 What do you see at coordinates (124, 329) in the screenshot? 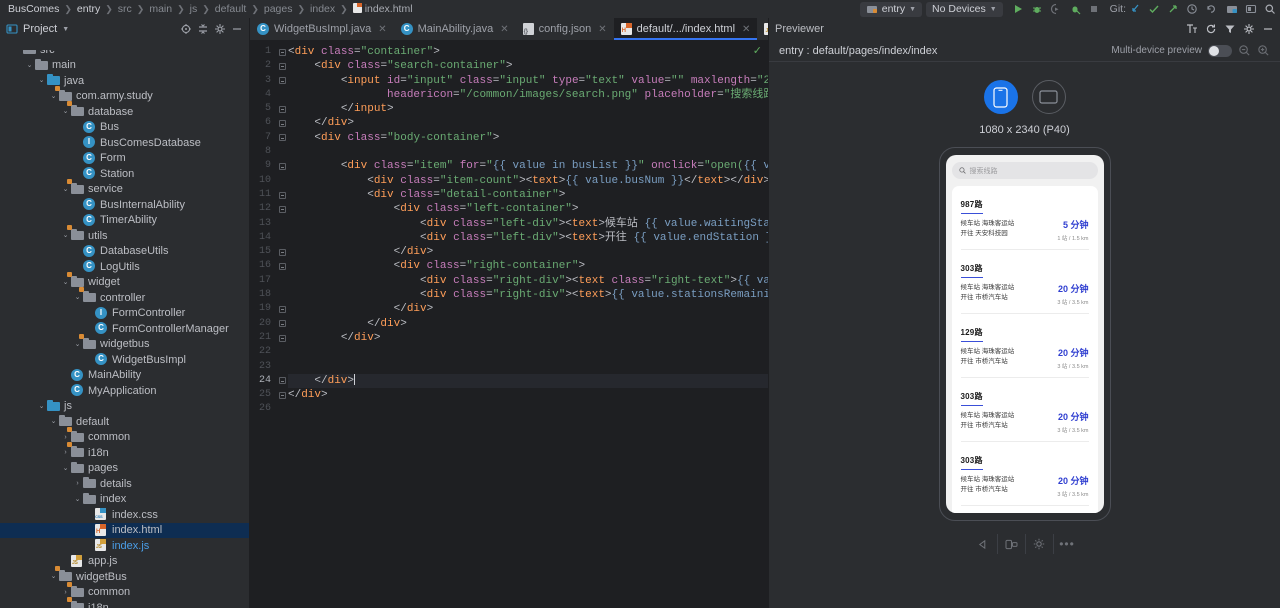
I see `tree-row-formcontrollermanager: C FormControllerManager` at bounding box center [124, 329].